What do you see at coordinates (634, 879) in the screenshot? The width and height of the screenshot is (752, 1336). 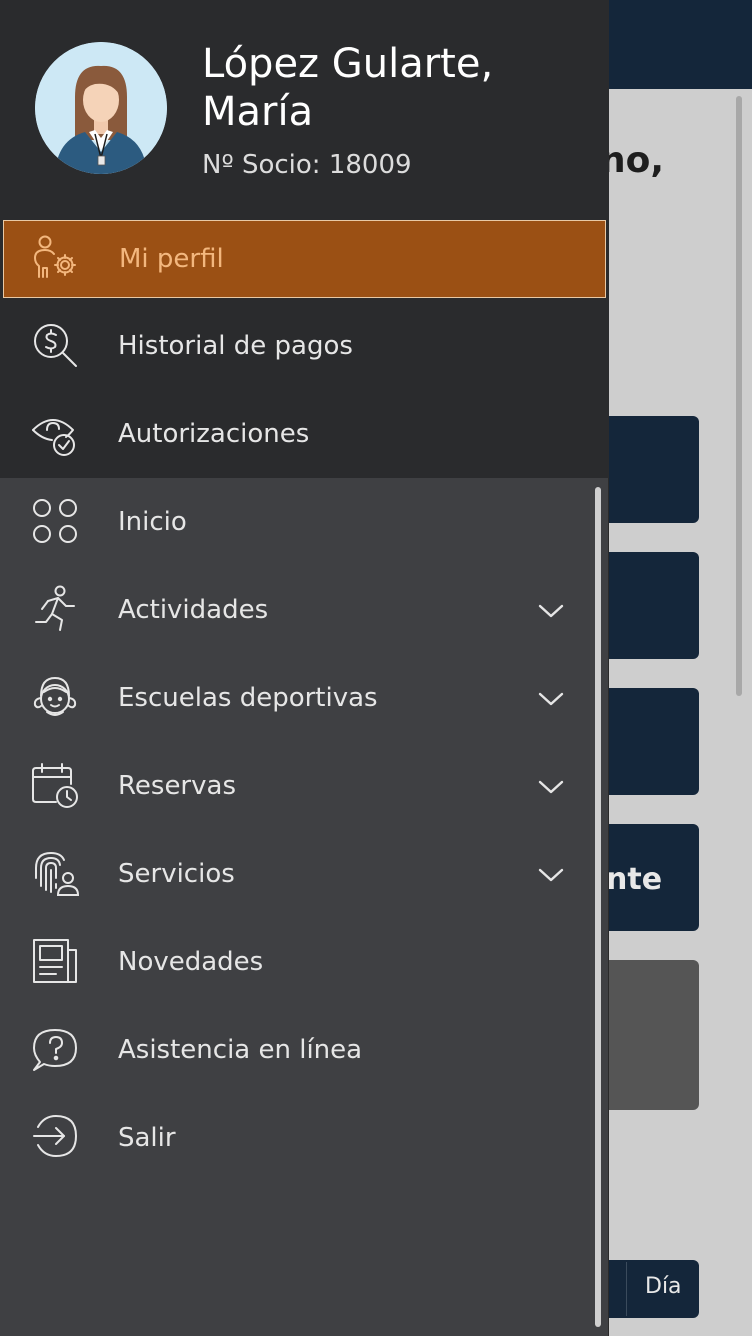 I see `dashboard-card-label: nte` at bounding box center [634, 879].